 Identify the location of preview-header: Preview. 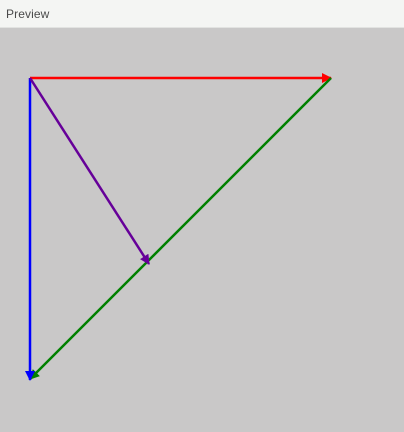
(202, 14).